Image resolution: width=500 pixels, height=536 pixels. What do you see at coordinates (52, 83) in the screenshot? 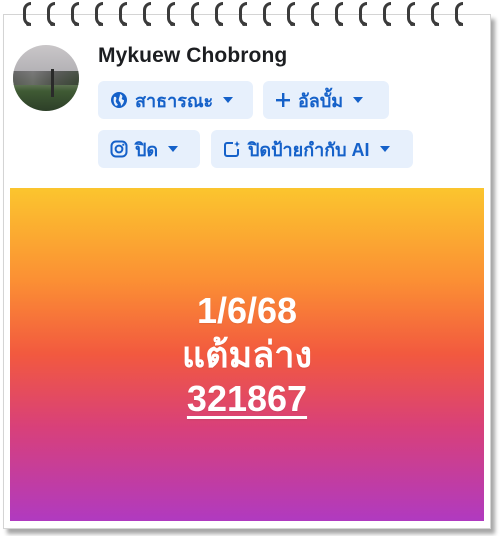
I see `avatar-lamp-post` at bounding box center [52, 83].